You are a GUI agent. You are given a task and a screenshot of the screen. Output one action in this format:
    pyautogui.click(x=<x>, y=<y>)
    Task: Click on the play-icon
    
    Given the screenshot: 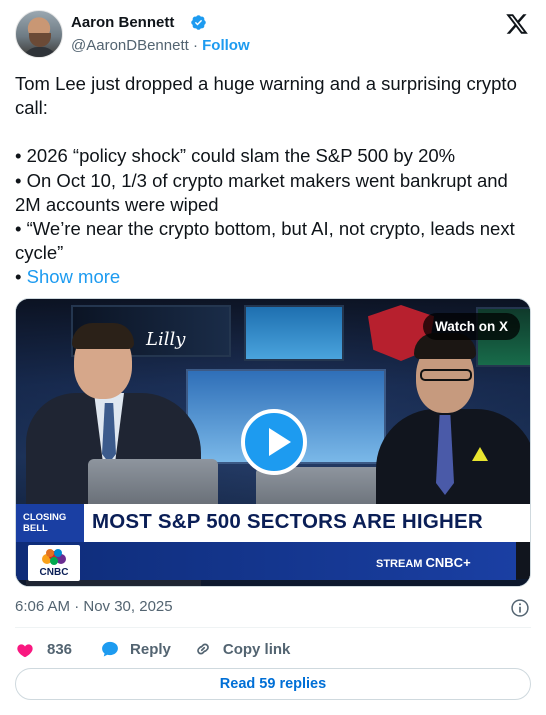 What is the action you would take?
    pyautogui.click(x=274, y=442)
    